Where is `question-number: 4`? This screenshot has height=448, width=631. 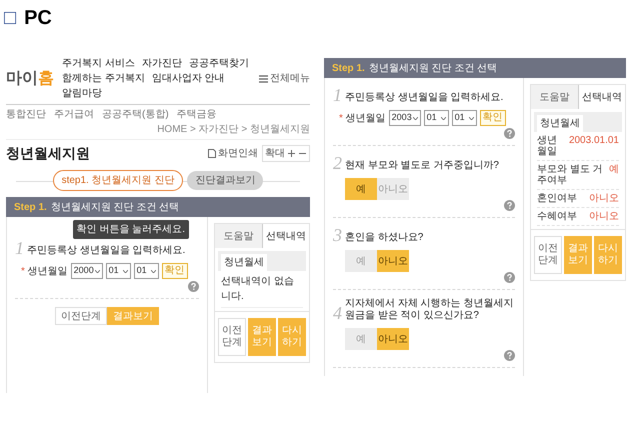 question-number: 4 is located at coordinates (337, 313).